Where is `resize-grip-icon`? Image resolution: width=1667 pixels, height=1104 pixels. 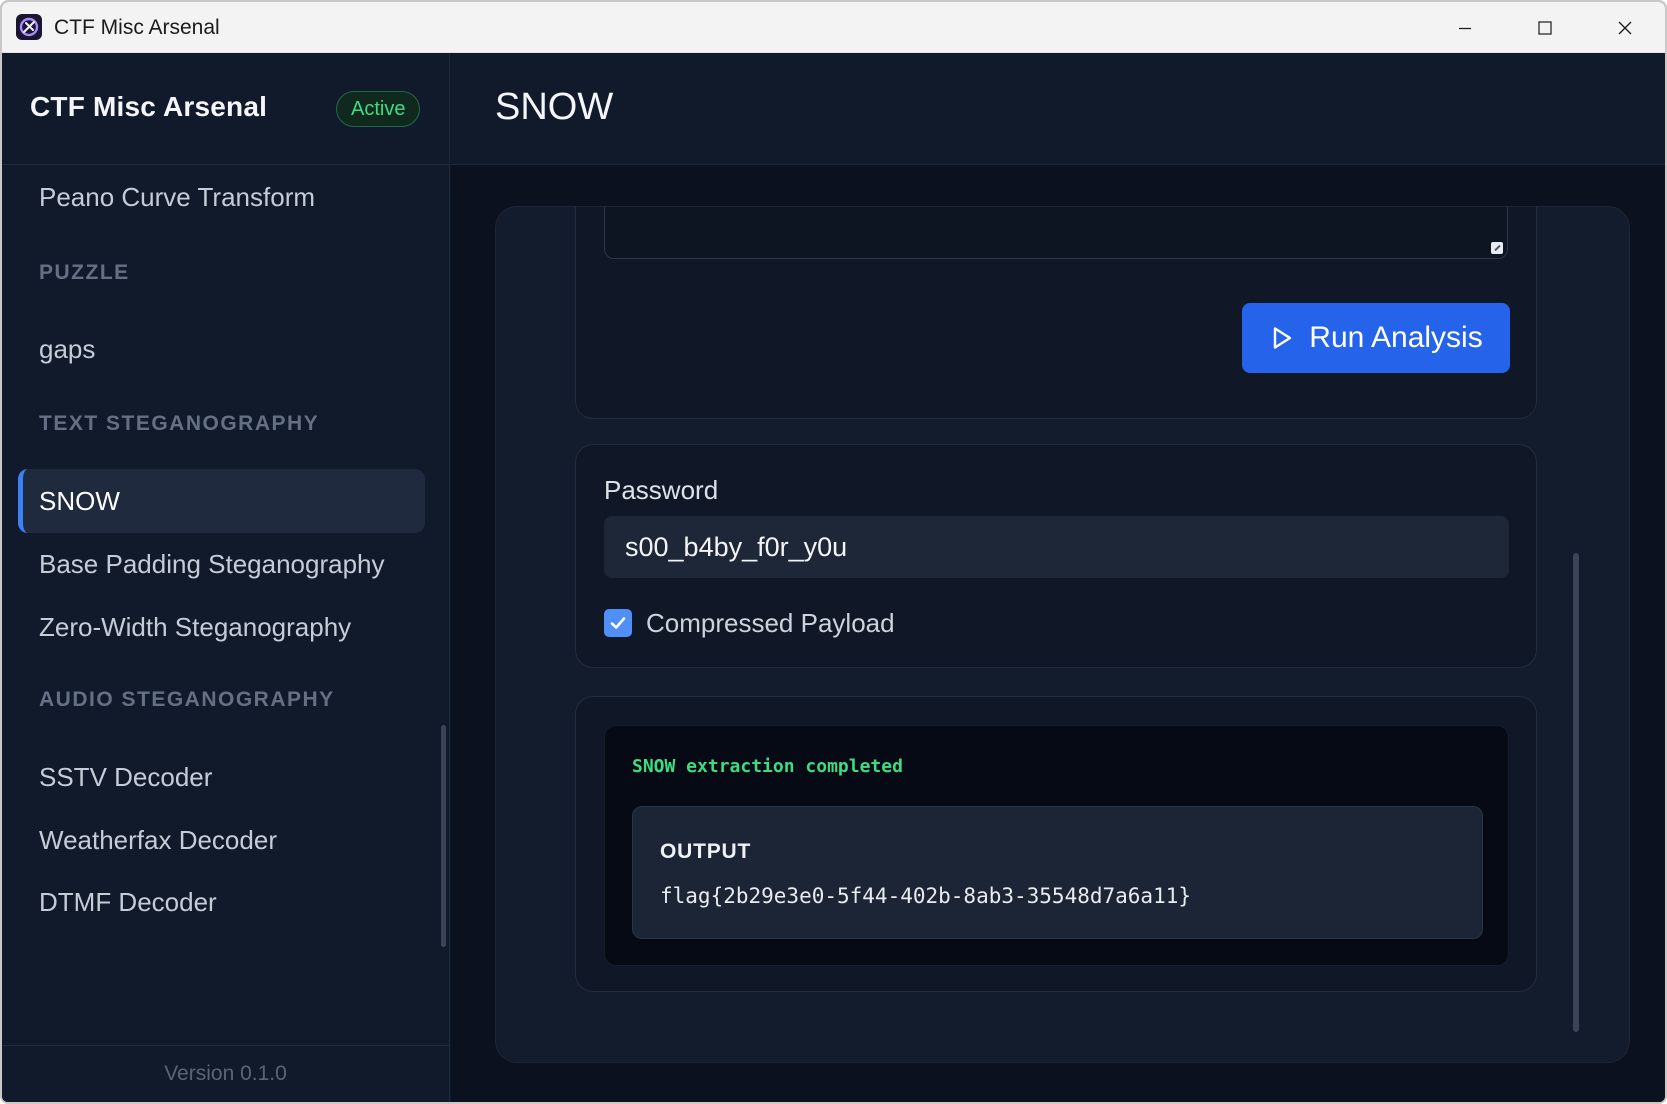
resize-grip-icon is located at coordinates (1497, 248).